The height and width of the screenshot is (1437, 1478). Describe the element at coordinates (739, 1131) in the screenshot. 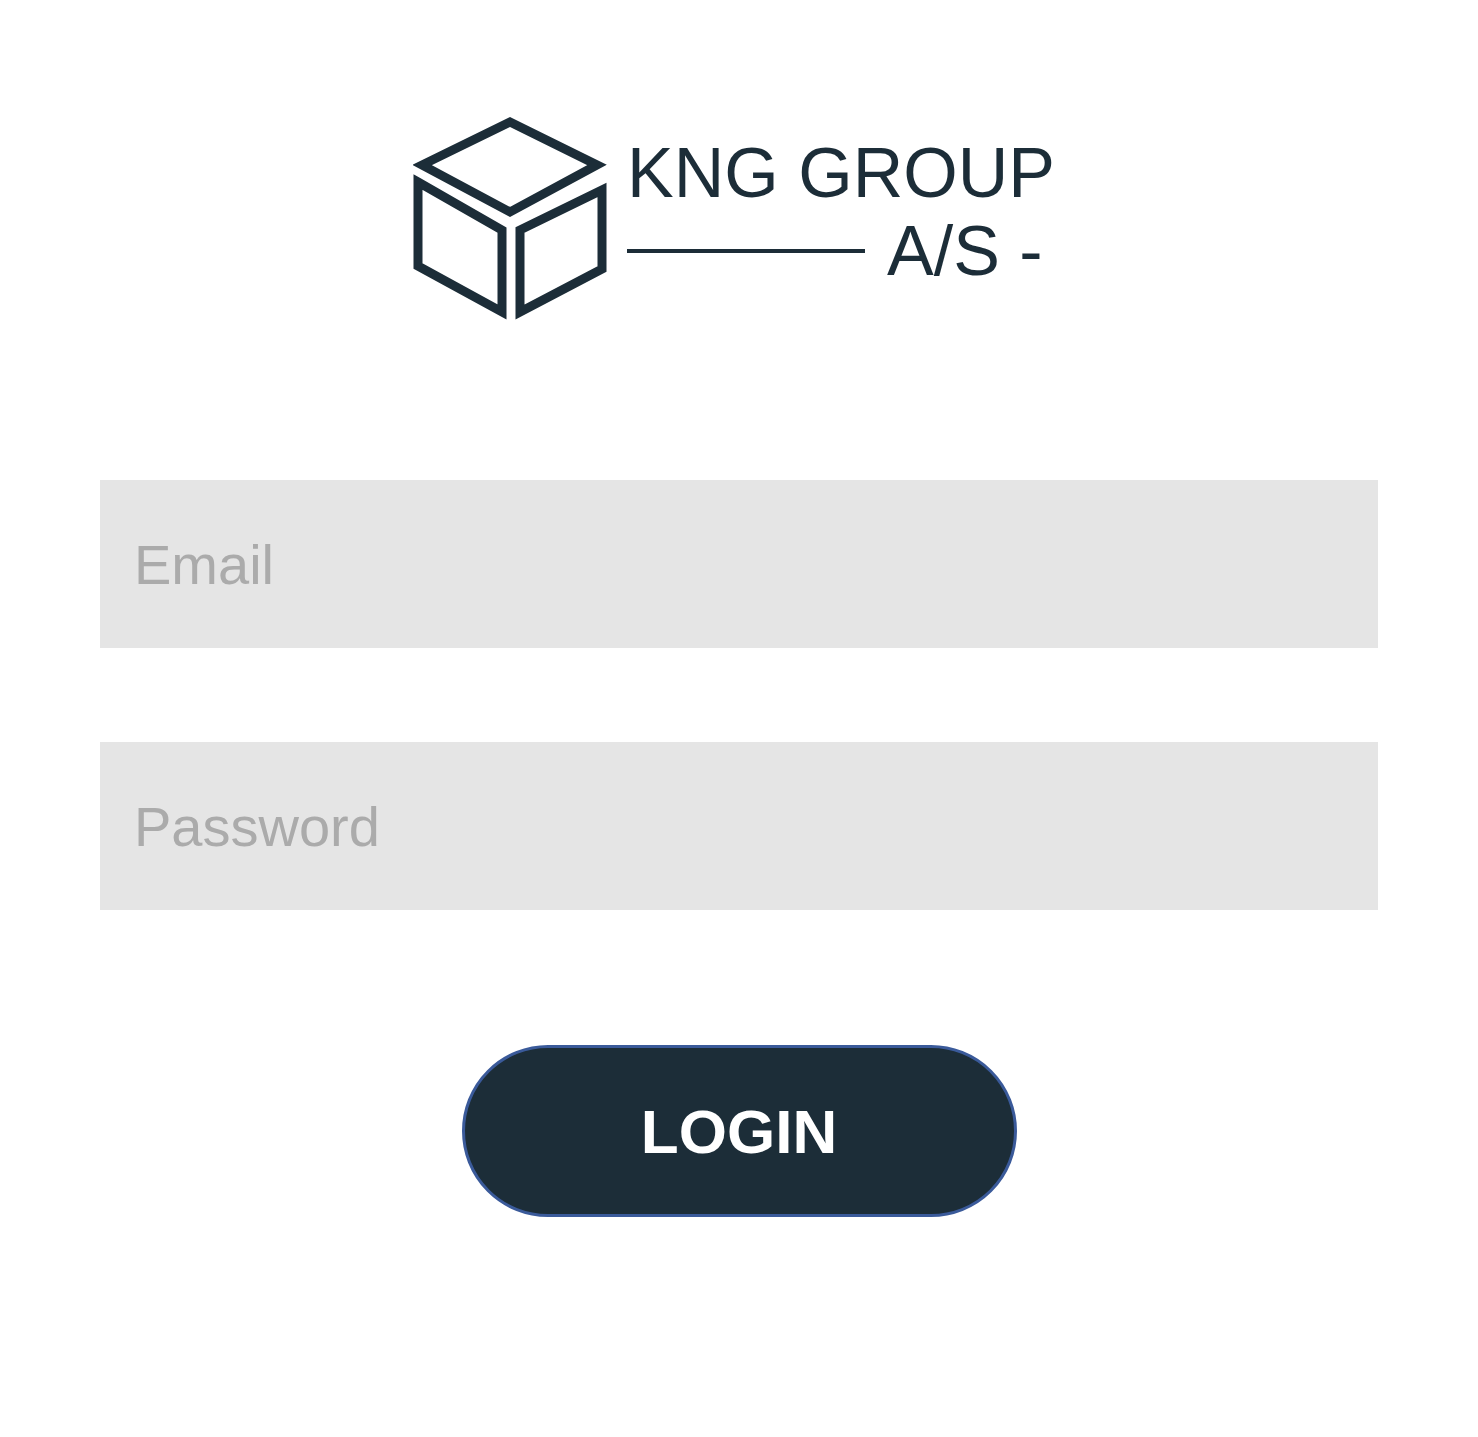

I see `login-button: LOGIN` at that location.